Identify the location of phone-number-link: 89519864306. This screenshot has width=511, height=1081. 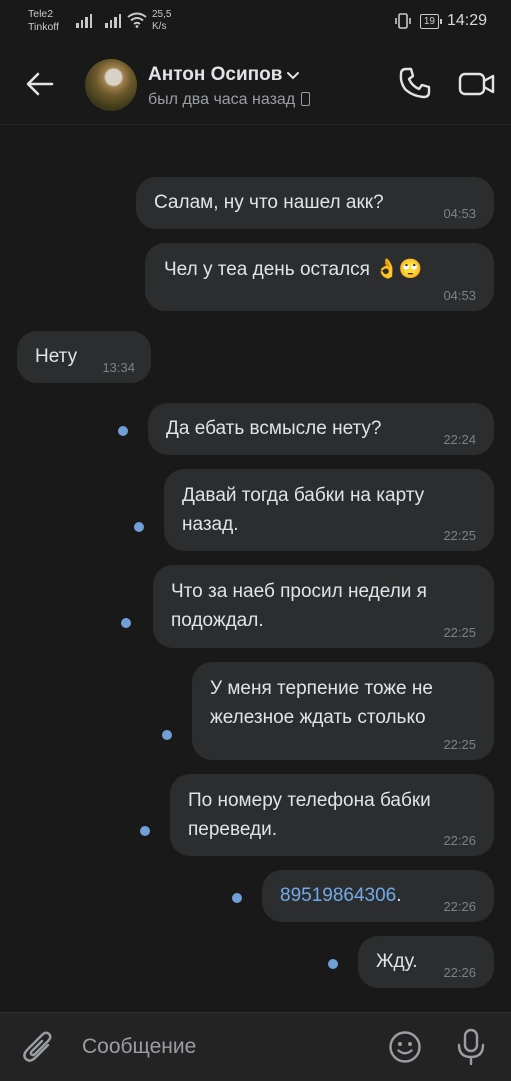
(338, 895).